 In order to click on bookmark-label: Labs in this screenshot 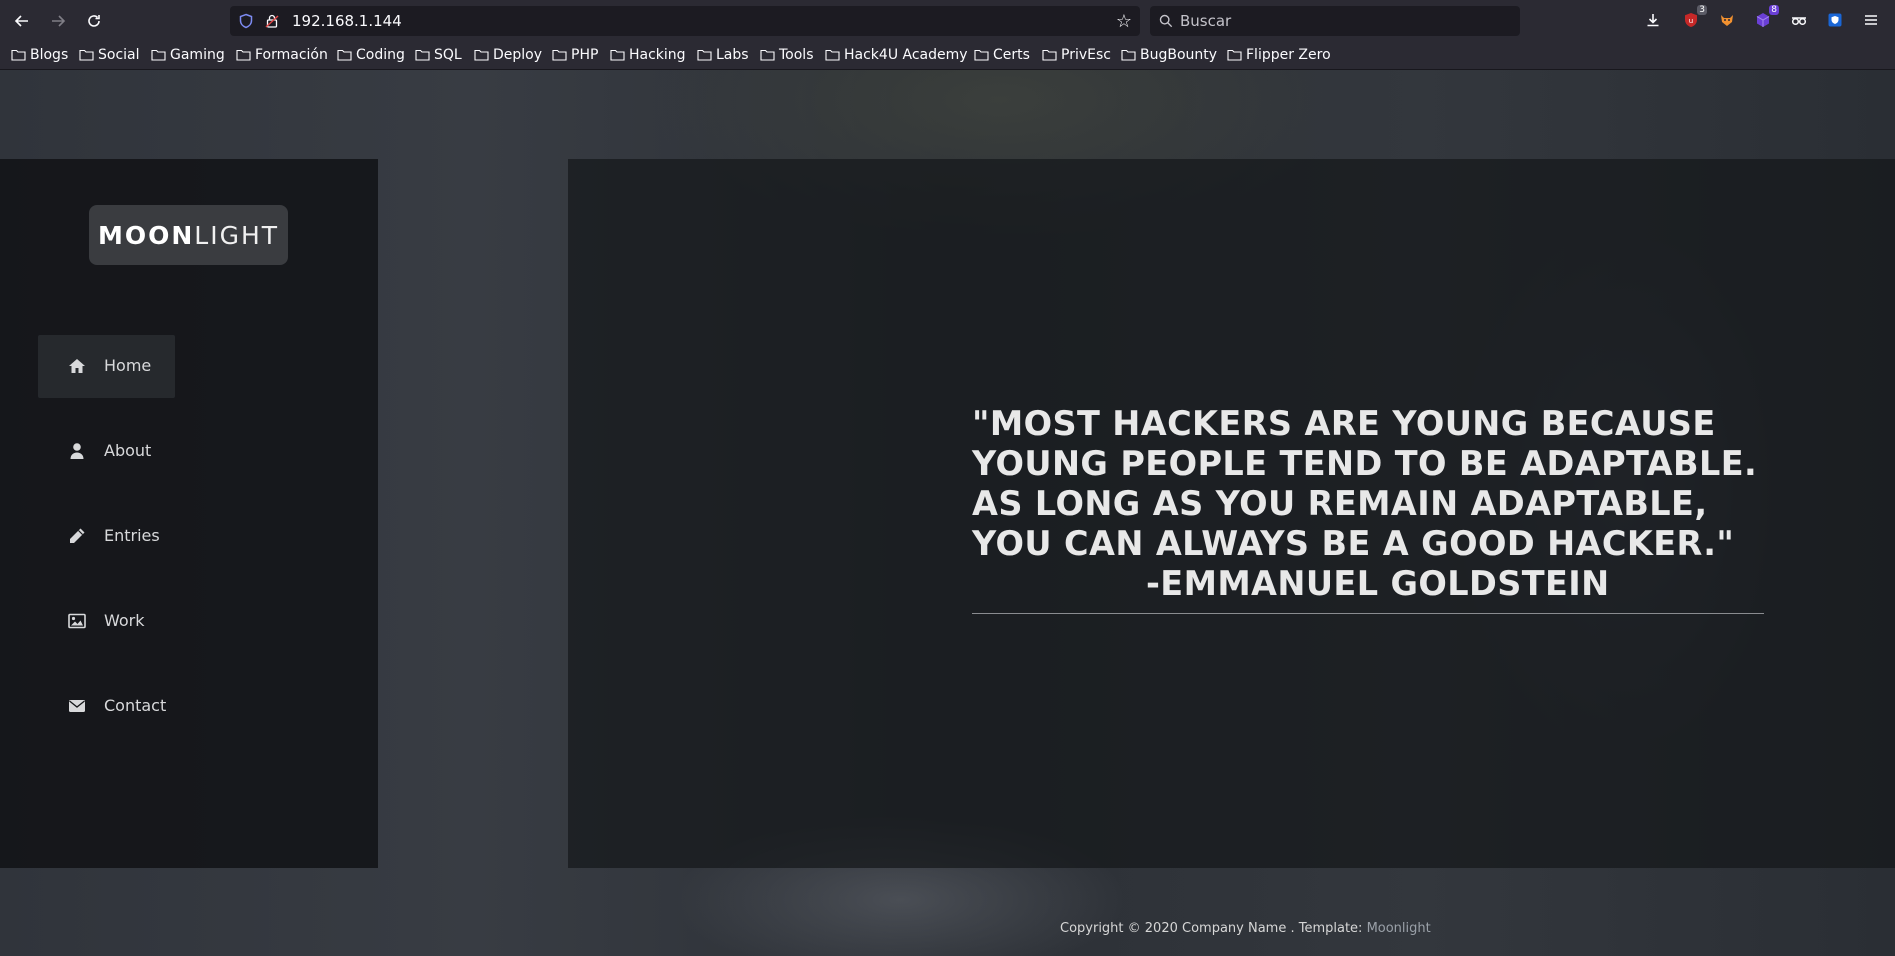, I will do `click(732, 55)`.